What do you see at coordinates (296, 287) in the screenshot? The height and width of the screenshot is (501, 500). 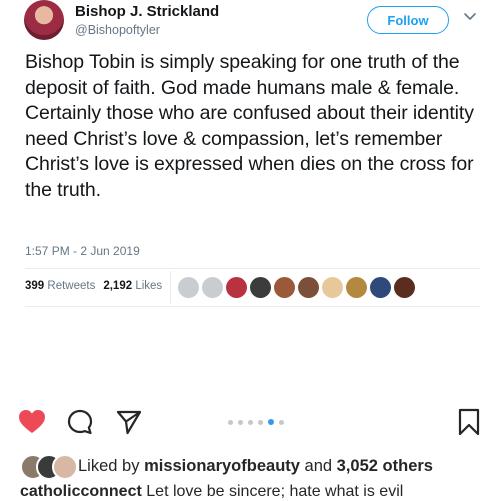 I see `liker-avatars` at bounding box center [296, 287].